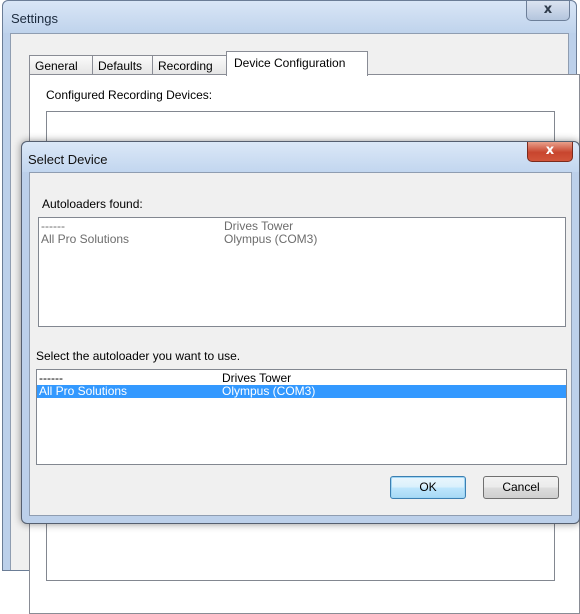 Image resolution: width=580 pixels, height=614 pixels. Describe the element at coordinates (428, 487) in the screenshot. I see `ok-button: OK` at that location.